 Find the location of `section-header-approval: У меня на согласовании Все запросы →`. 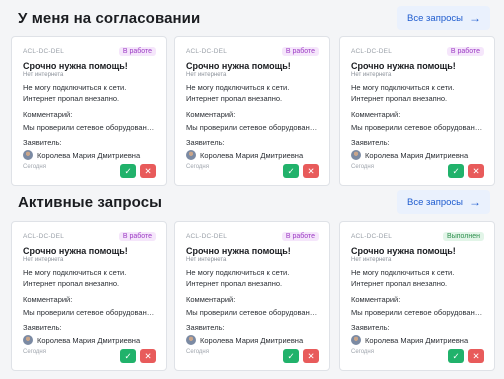

section-header-approval: У меня на согласовании Все запросы → is located at coordinates (254, 18).